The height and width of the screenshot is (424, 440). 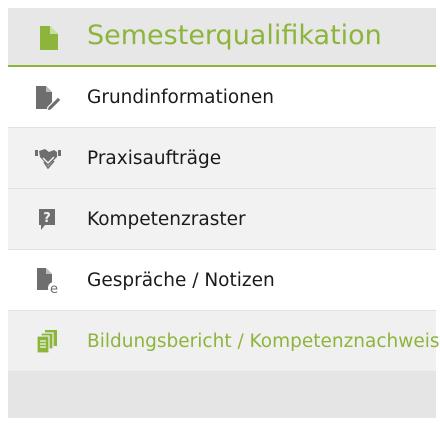 I want to click on menu-item-praxisauftraege: Praxisaufträge, so click(x=222, y=158).